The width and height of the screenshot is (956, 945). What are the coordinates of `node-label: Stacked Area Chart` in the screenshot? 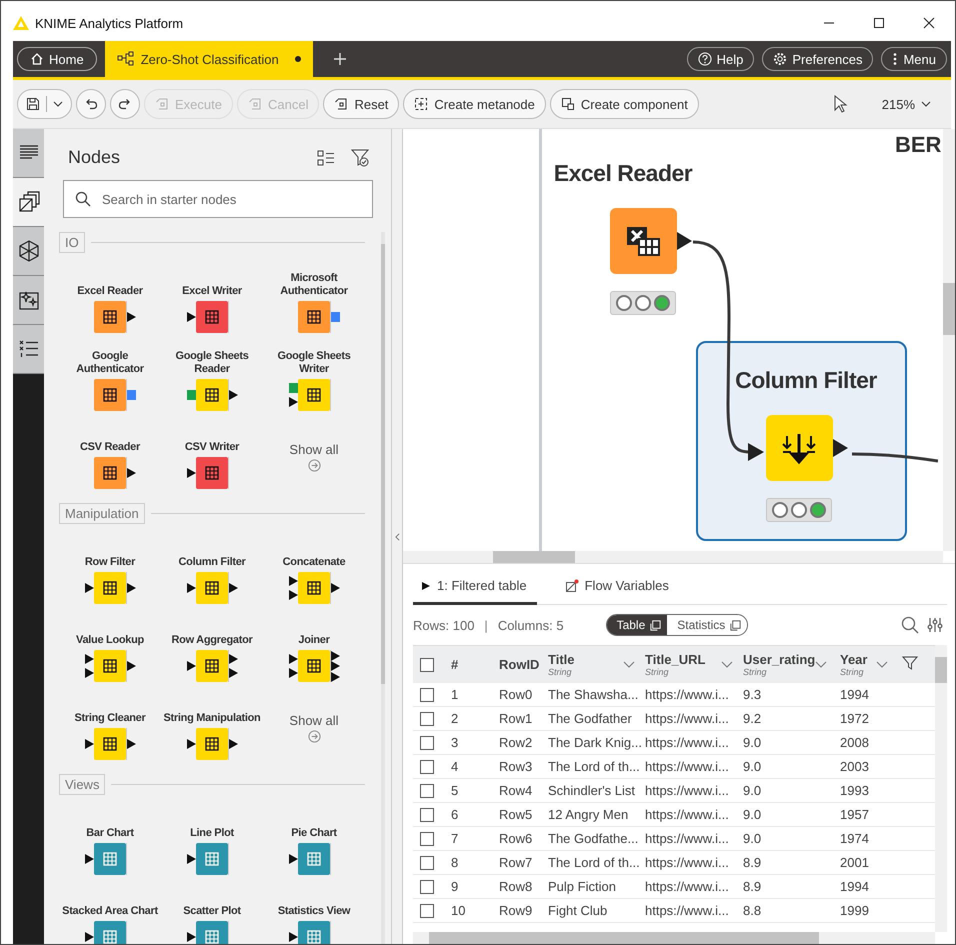 It's located at (110, 911).